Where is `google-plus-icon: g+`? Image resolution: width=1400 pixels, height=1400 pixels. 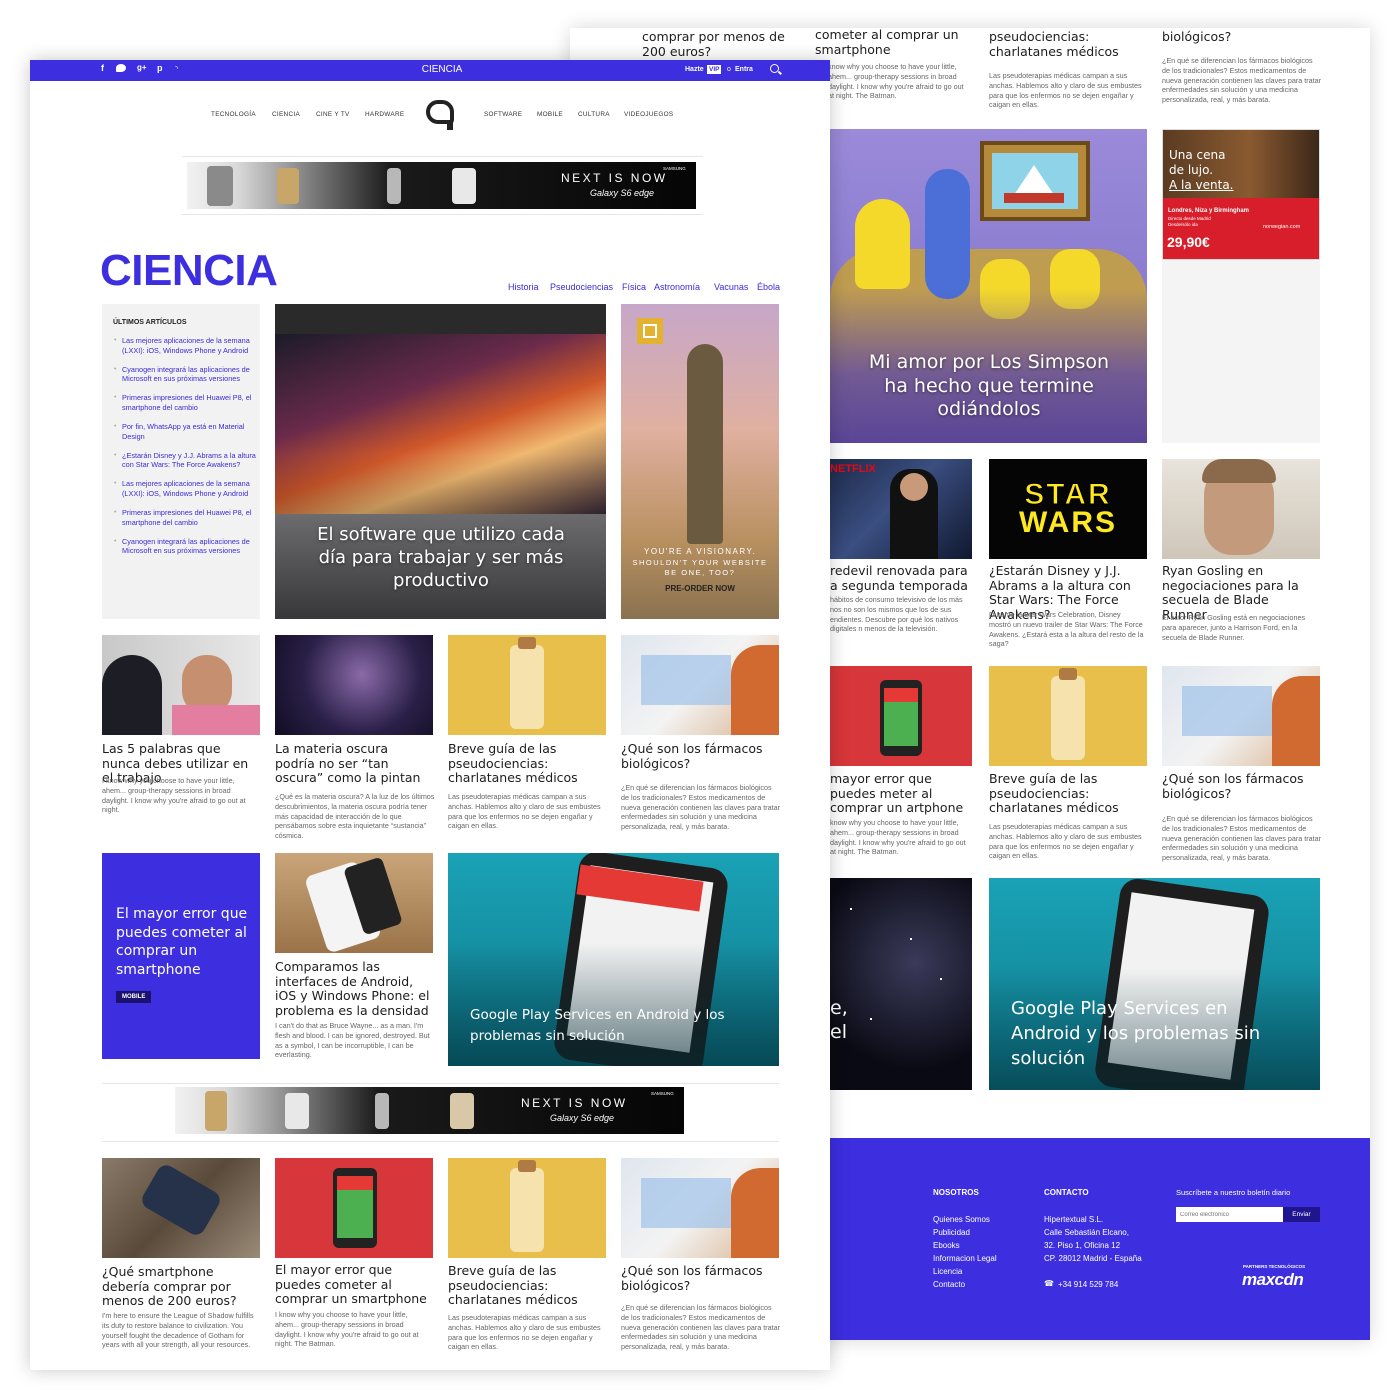
google-plus-icon: g+ is located at coordinates (142, 67).